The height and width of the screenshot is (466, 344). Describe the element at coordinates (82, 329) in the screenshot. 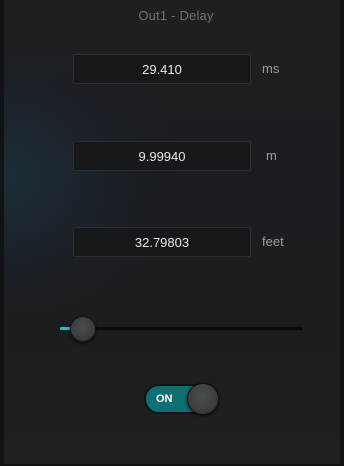

I see `delay-slider-thumb` at that location.